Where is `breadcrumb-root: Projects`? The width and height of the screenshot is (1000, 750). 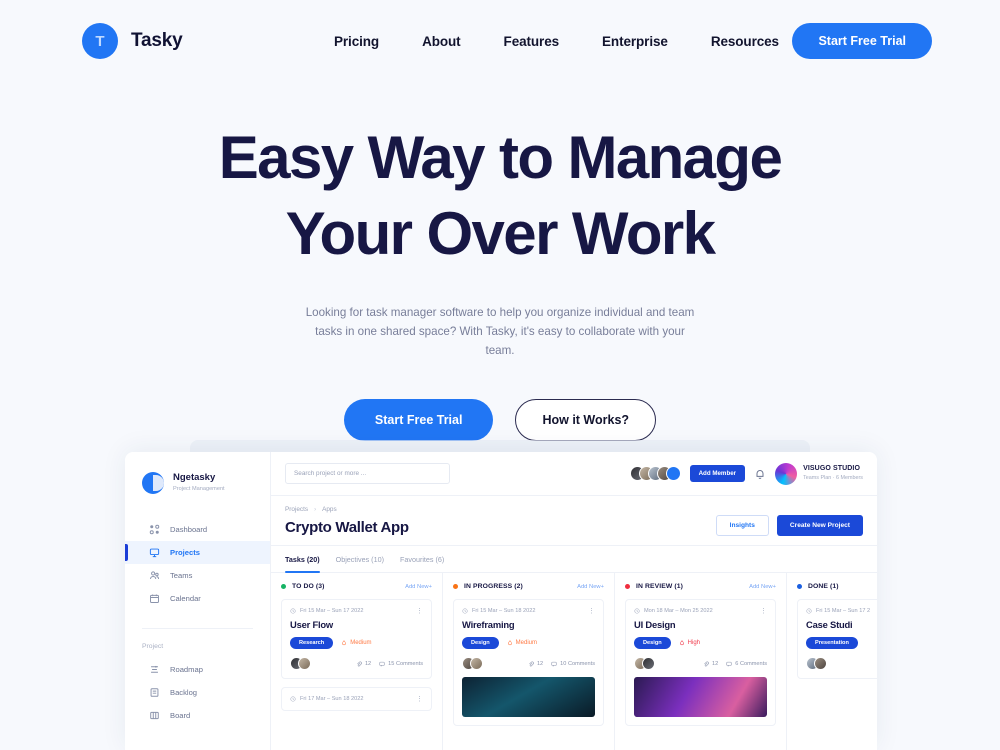
breadcrumb-root: Projects is located at coordinates (296, 509).